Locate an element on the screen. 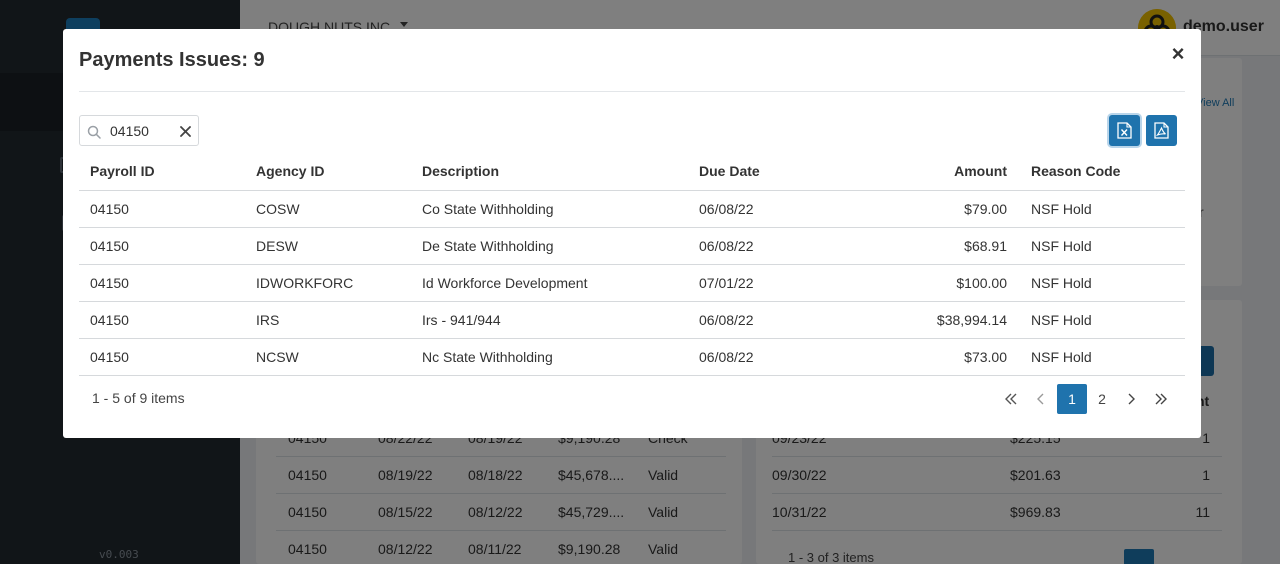 This screenshot has height=564, width=1280. chevron-right-icon is located at coordinates (1131, 399).